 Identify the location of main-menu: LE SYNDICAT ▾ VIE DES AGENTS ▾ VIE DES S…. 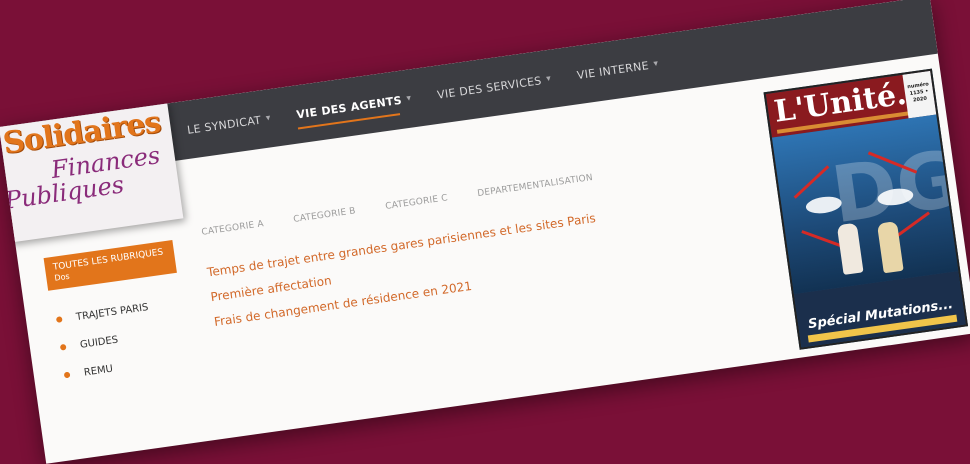
(422, 97).